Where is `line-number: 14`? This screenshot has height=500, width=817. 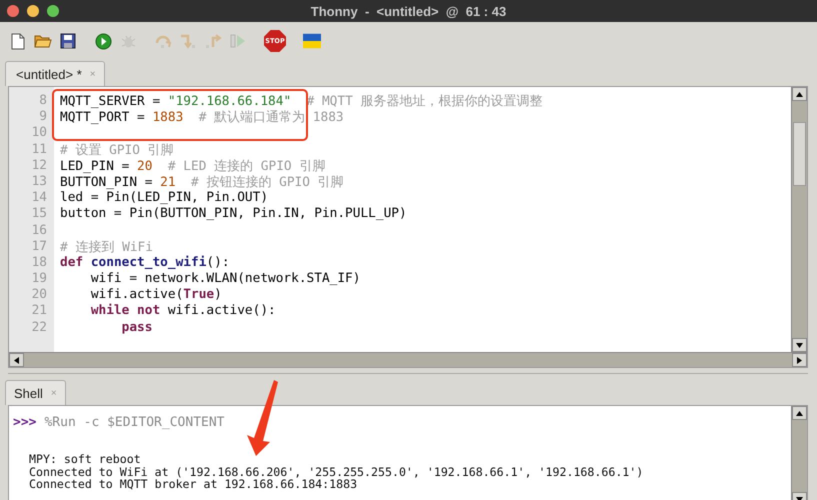
line-number: 14 is located at coordinates (39, 198).